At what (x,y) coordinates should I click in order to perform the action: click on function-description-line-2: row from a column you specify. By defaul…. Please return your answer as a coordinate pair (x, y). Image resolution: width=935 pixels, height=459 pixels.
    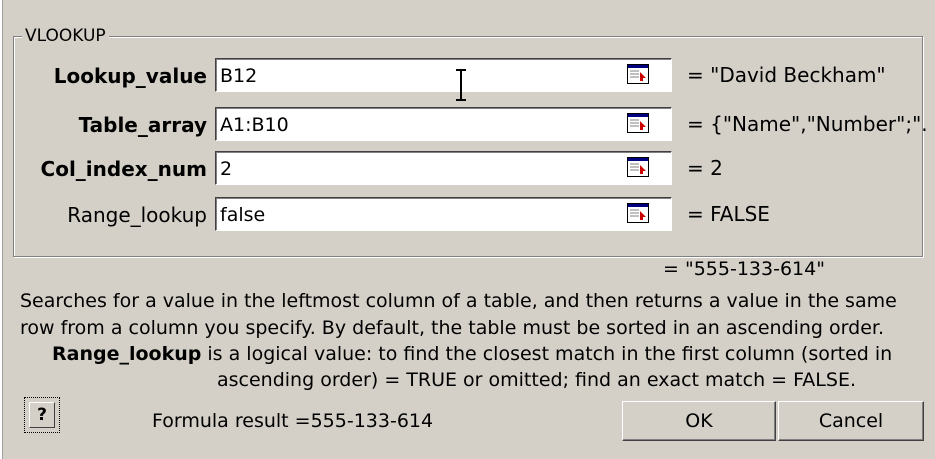
    Looking at the image, I should click on (452, 328).